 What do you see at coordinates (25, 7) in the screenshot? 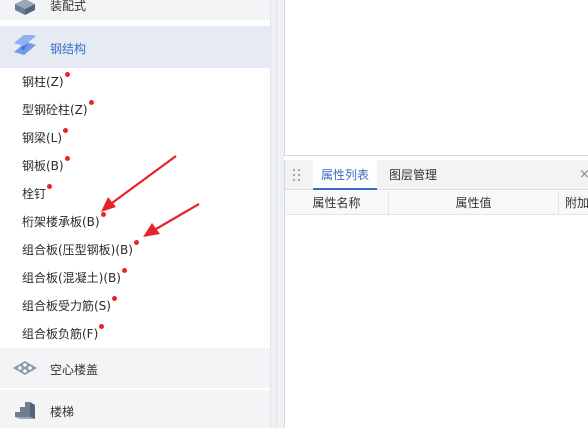
I see `prefab-component-icon` at bounding box center [25, 7].